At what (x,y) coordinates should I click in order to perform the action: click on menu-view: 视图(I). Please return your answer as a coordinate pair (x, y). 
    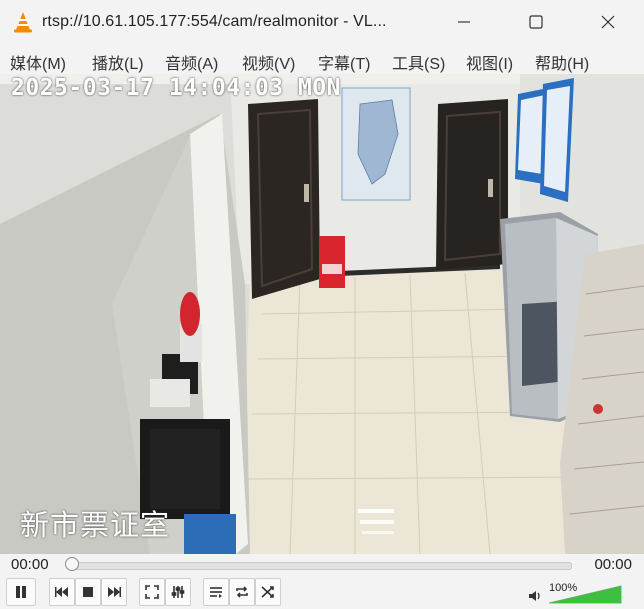
    Looking at the image, I should click on (489, 62).